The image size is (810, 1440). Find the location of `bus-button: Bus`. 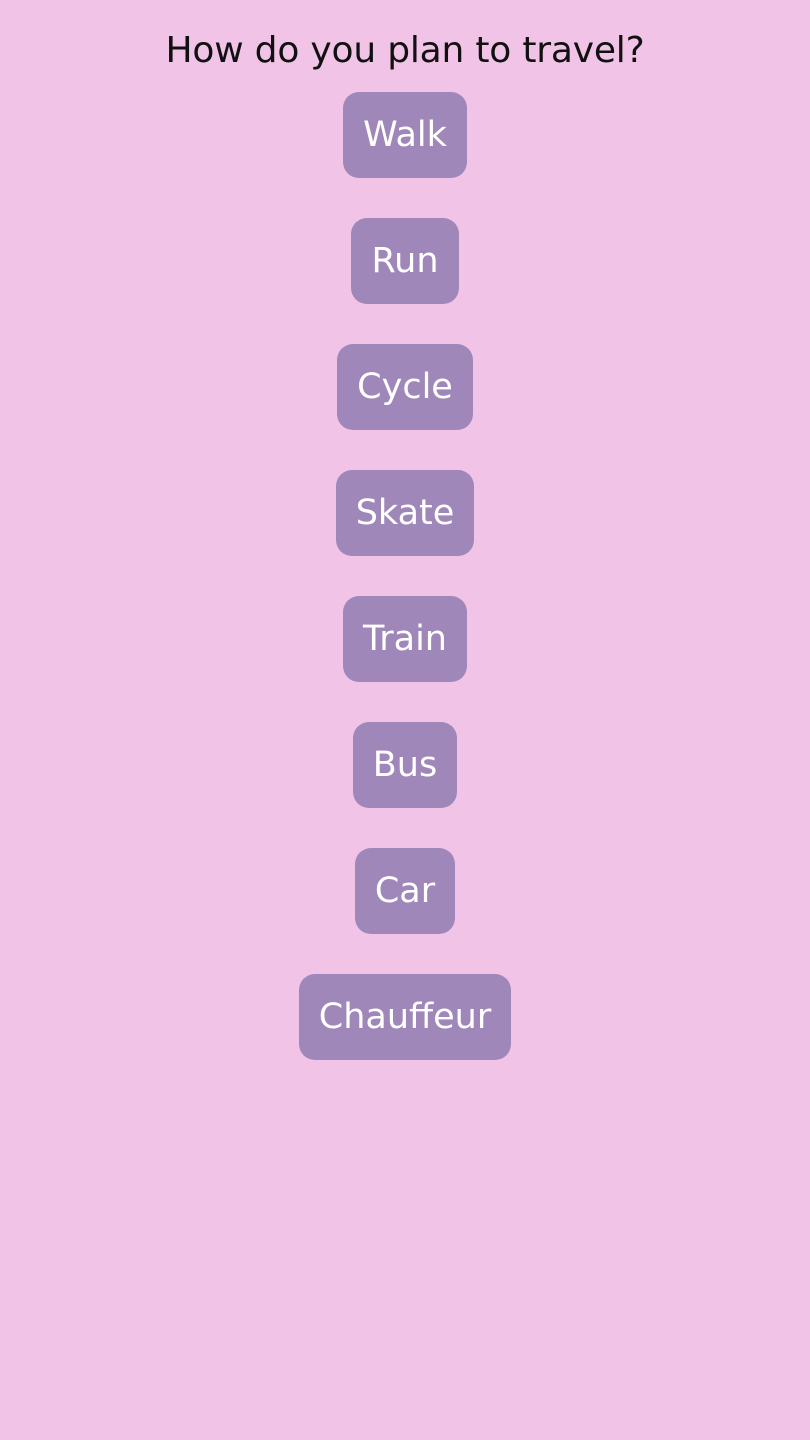

bus-button: Bus is located at coordinates (405, 765).